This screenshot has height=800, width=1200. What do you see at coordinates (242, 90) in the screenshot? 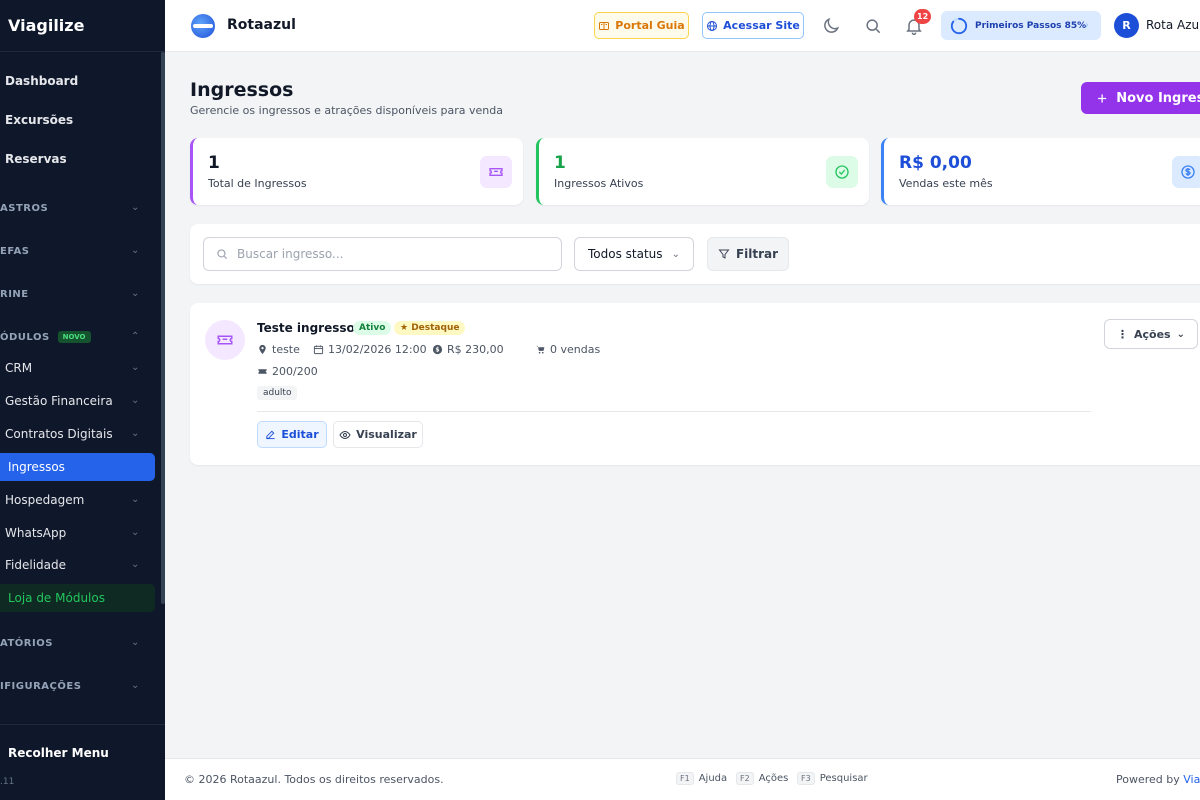
I see `page-title: Ingressos` at bounding box center [242, 90].